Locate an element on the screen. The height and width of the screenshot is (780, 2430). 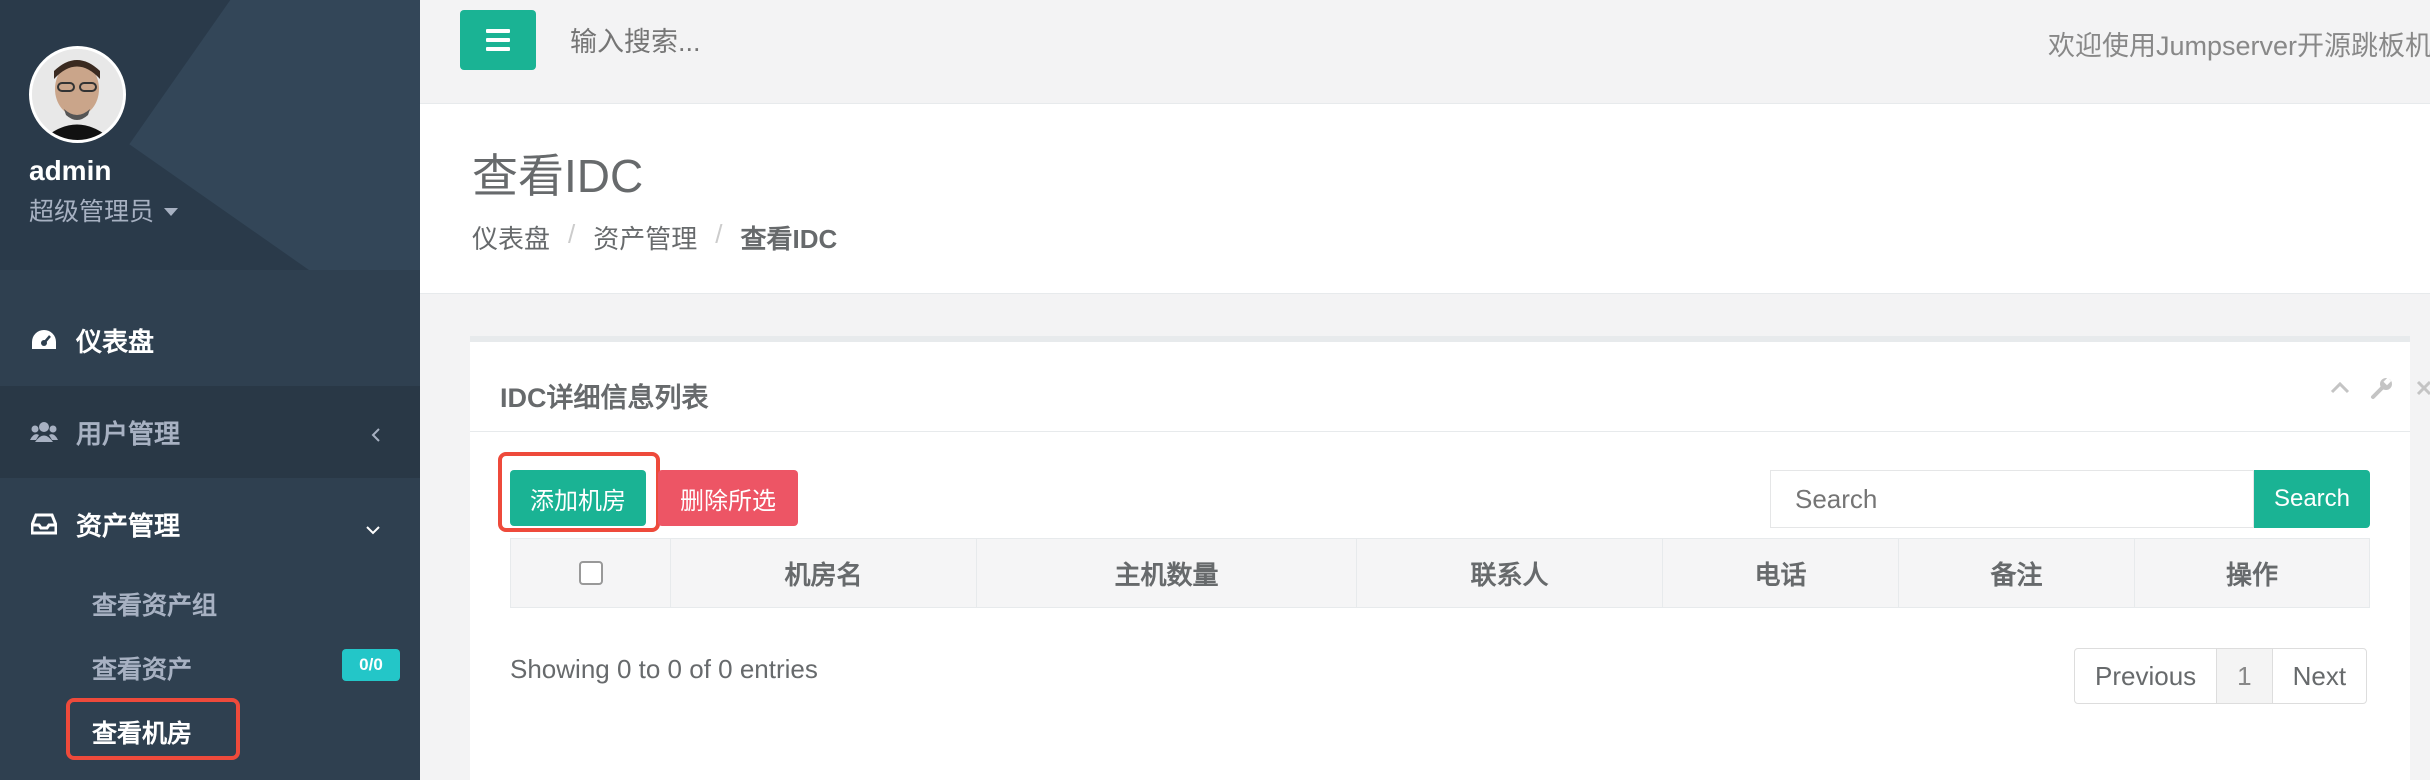
column-header-phone: 电话 is located at coordinates (1781, 573).